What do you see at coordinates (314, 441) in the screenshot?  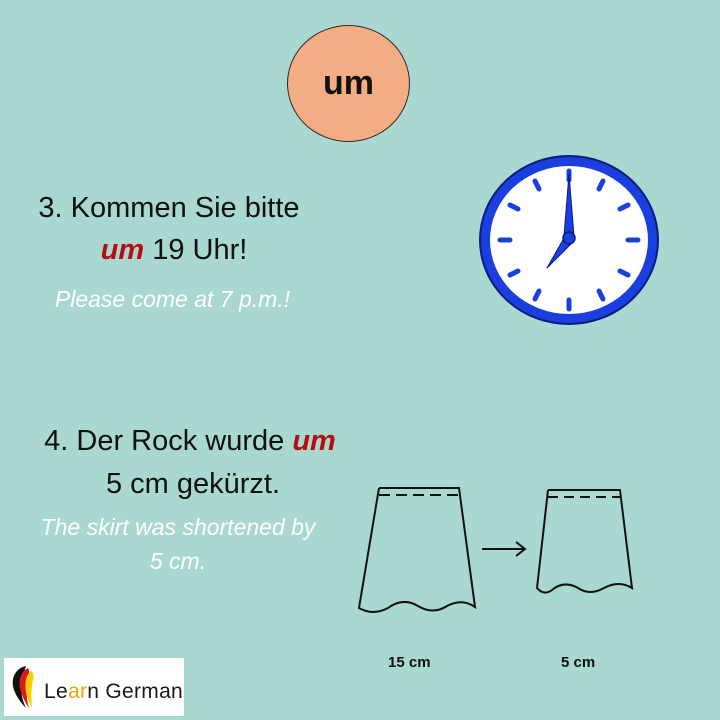 I see `example4-highlight: um` at bounding box center [314, 441].